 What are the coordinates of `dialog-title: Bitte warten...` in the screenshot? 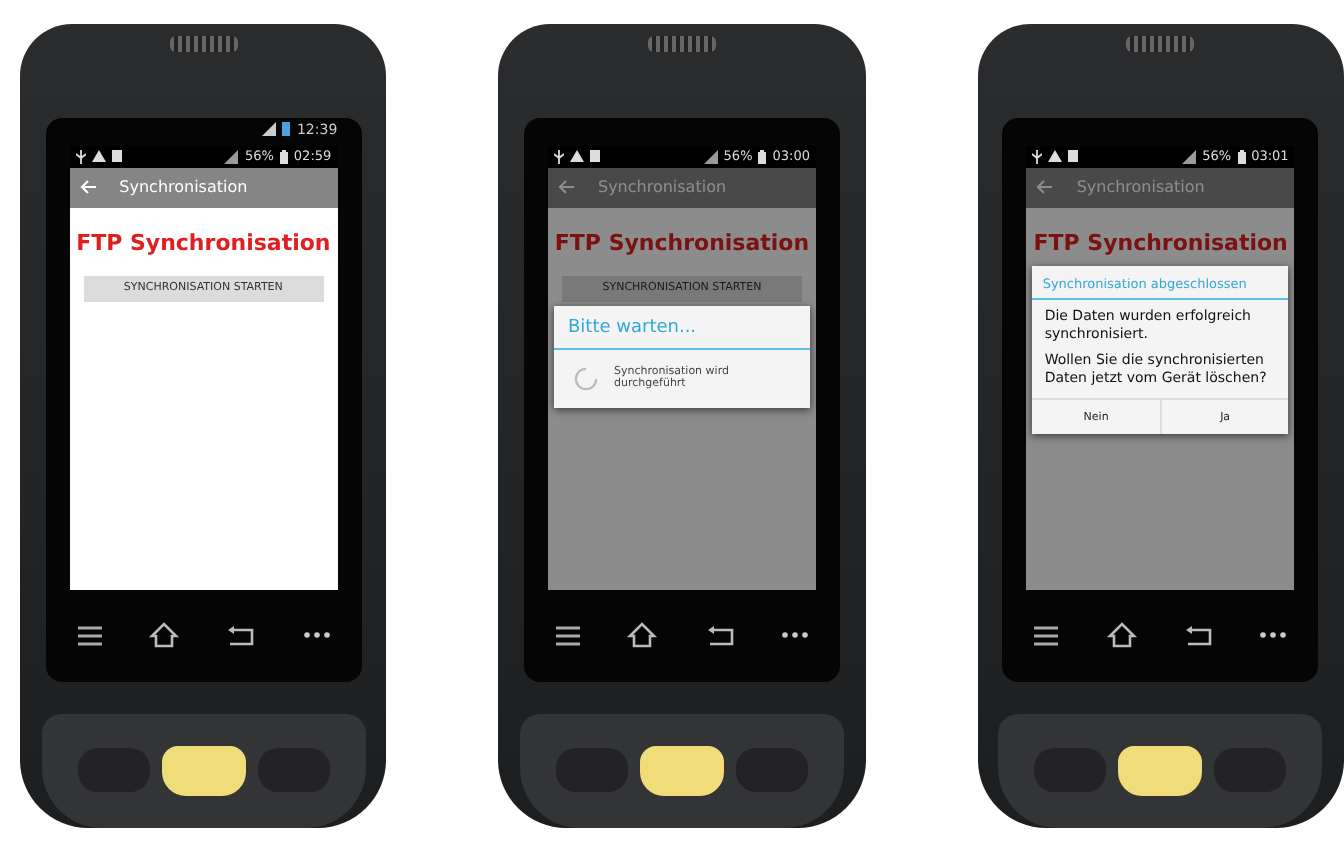 It's located at (681, 327).